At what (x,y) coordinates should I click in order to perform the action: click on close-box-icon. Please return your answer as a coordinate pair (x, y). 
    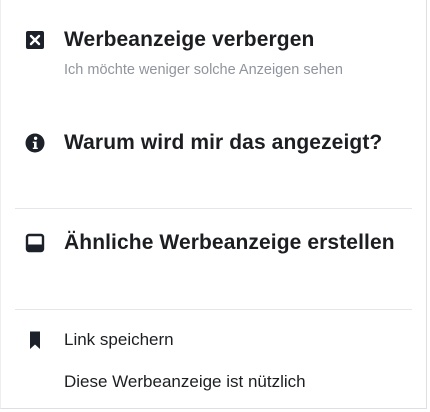
    Looking at the image, I should click on (35, 40).